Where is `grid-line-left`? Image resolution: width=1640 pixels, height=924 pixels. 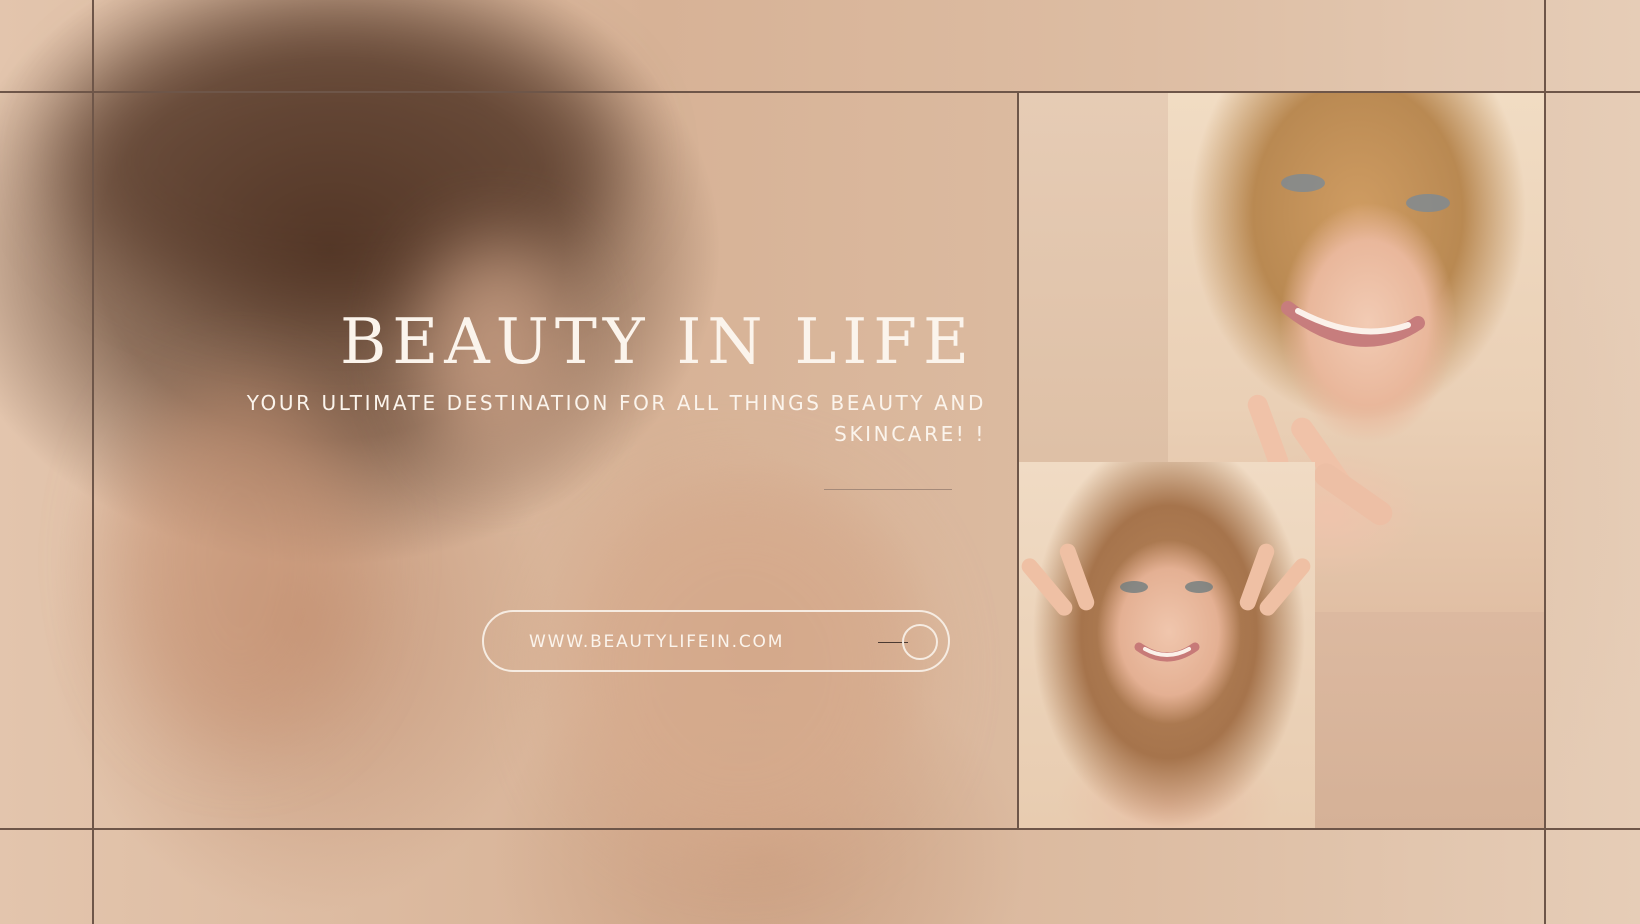
grid-line-left is located at coordinates (93, 462).